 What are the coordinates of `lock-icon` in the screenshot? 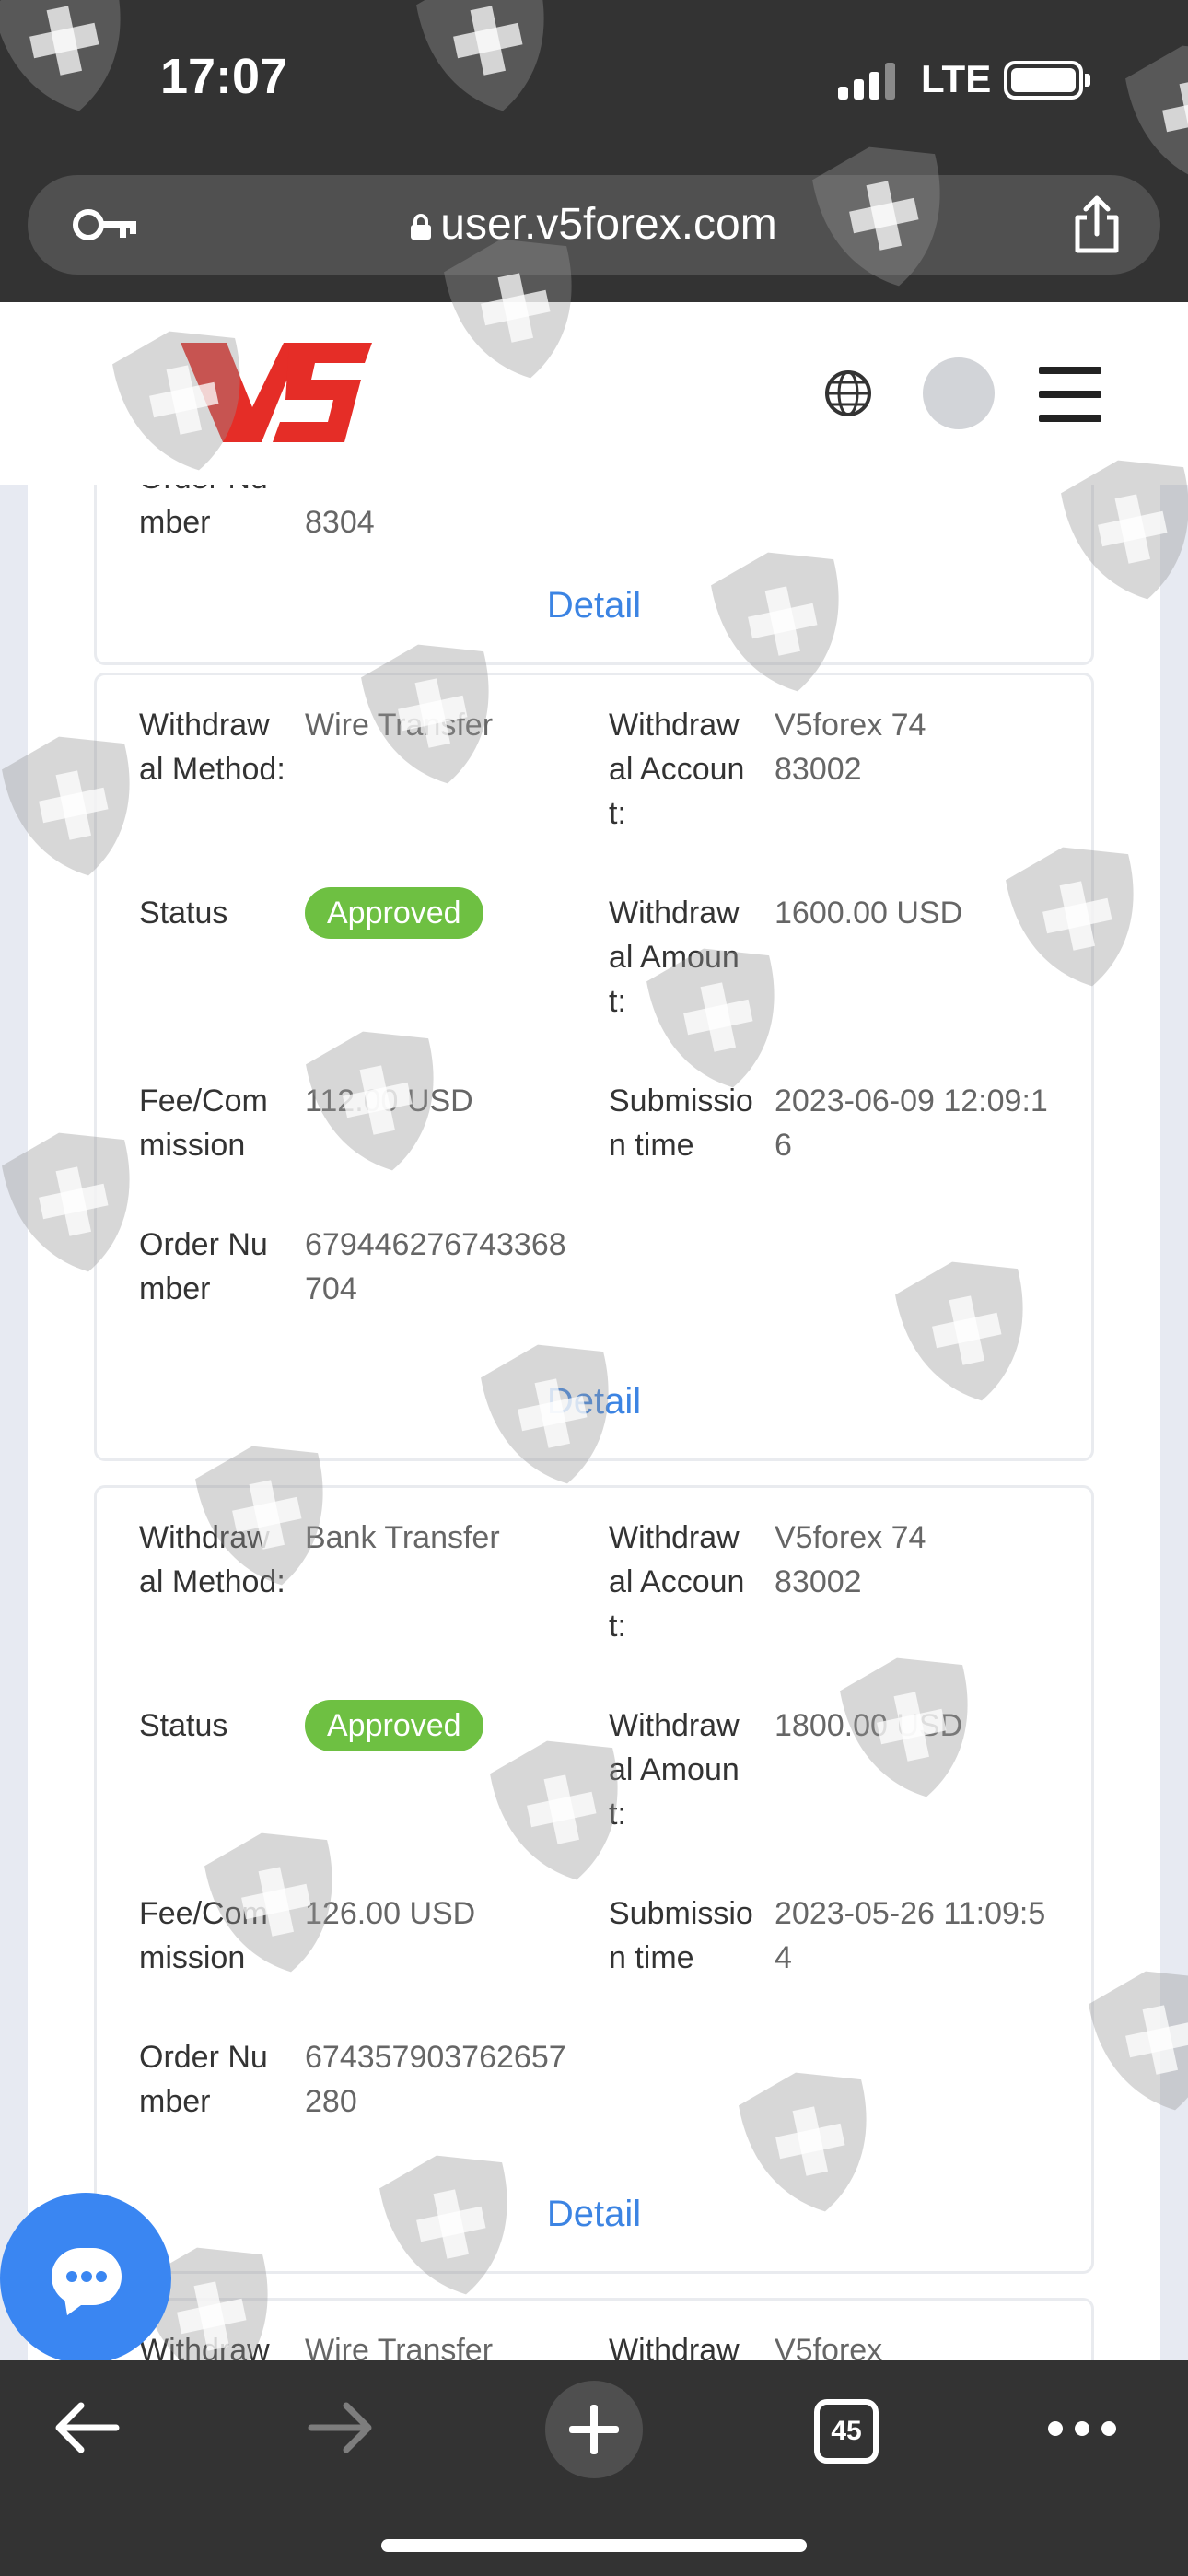 It's located at (421, 227).